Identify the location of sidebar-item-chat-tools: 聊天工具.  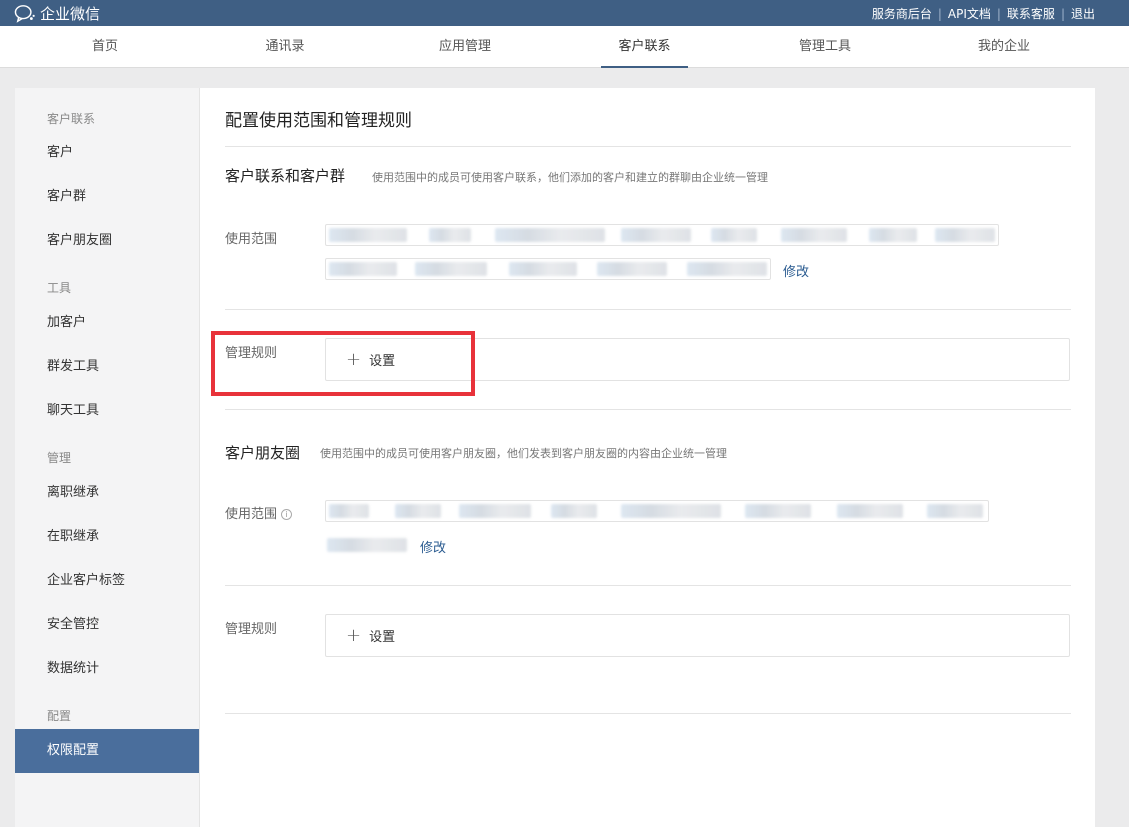
(107, 411).